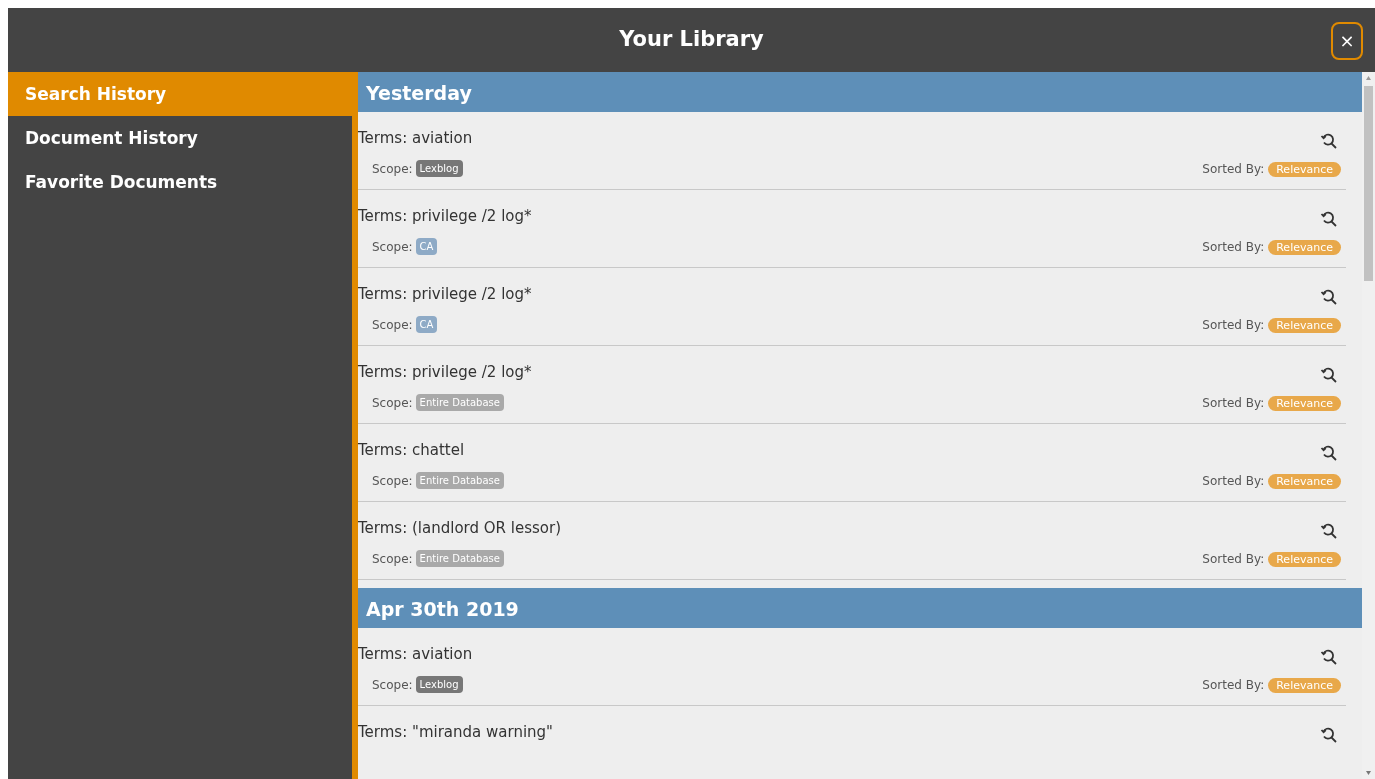  What do you see at coordinates (1347, 41) in the screenshot?
I see `close-button: ×` at bounding box center [1347, 41].